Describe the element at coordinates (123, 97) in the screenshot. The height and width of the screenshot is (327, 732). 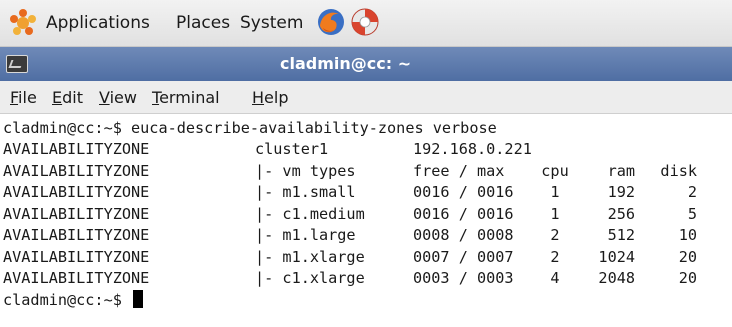
I see `menu-view-label: iew` at that location.